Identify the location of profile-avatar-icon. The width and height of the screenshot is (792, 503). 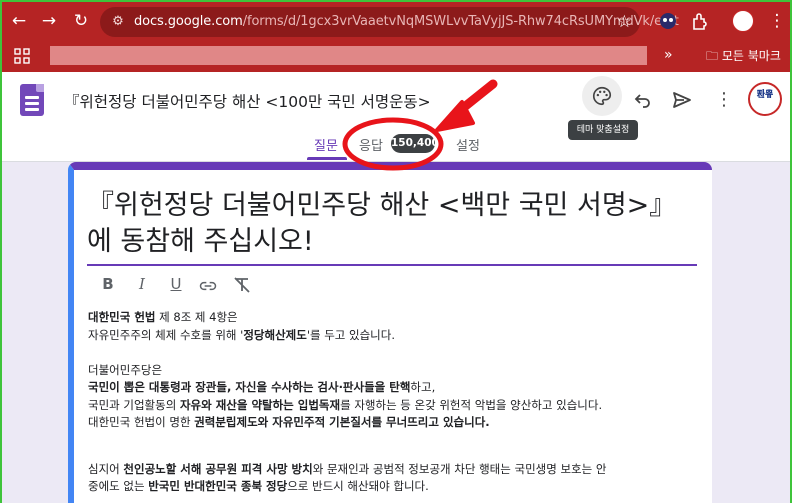
(743, 21).